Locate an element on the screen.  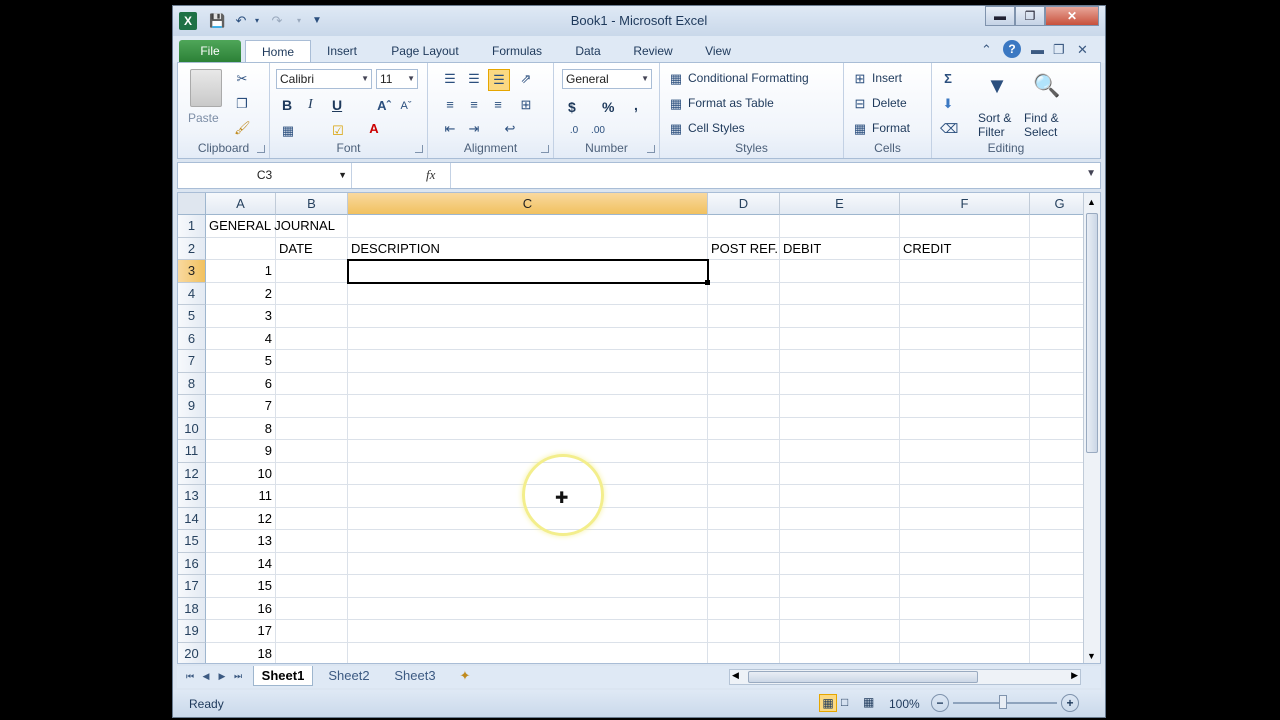
cell-a3: 1 is located at coordinates (241, 271).